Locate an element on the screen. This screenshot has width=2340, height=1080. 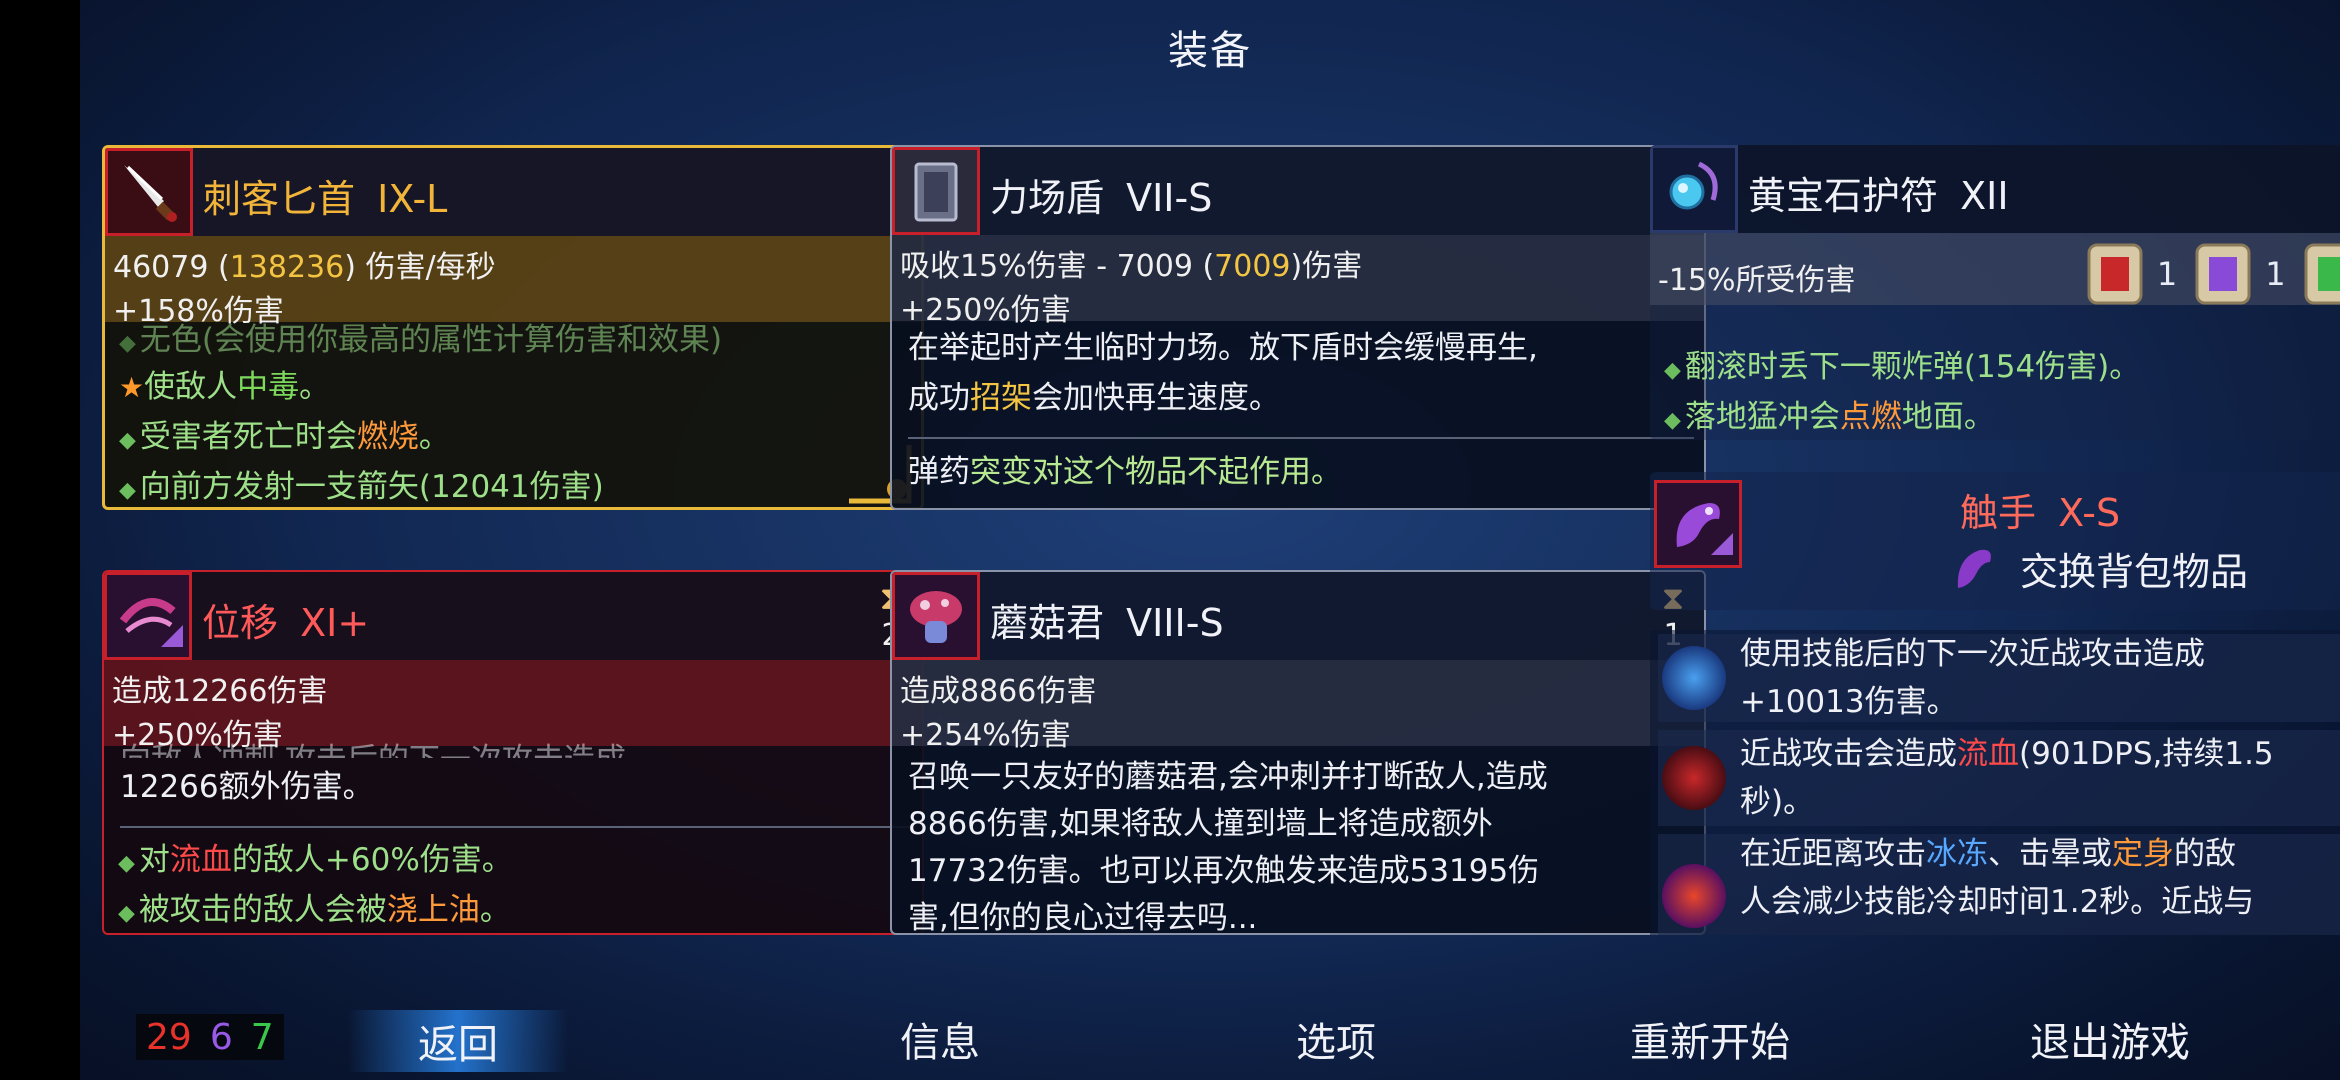
weapon-name-text: 力场盾 is located at coordinates (1047, 198).